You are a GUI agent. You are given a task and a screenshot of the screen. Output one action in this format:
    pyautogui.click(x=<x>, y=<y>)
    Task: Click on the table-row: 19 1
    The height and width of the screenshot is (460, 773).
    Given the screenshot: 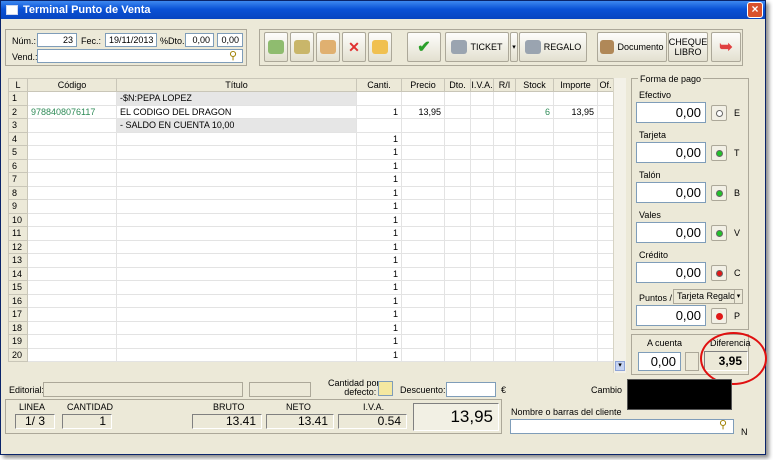 What is the action you would take?
    pyautogui.click(x=311, y=341)
    